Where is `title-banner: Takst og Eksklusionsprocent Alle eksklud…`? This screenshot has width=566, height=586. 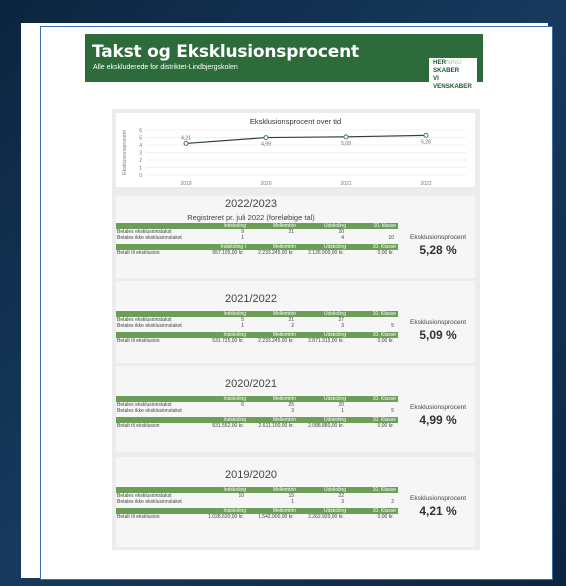 title-banner: Takst og Eksklusionsprocent Alle eksklud… is located at coordinates (284, 58).